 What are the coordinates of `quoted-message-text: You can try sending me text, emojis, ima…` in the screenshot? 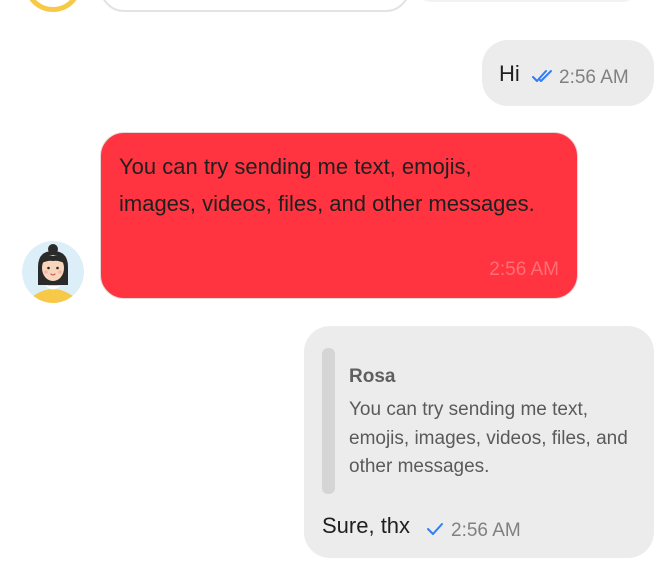 It's located at (488, 438).